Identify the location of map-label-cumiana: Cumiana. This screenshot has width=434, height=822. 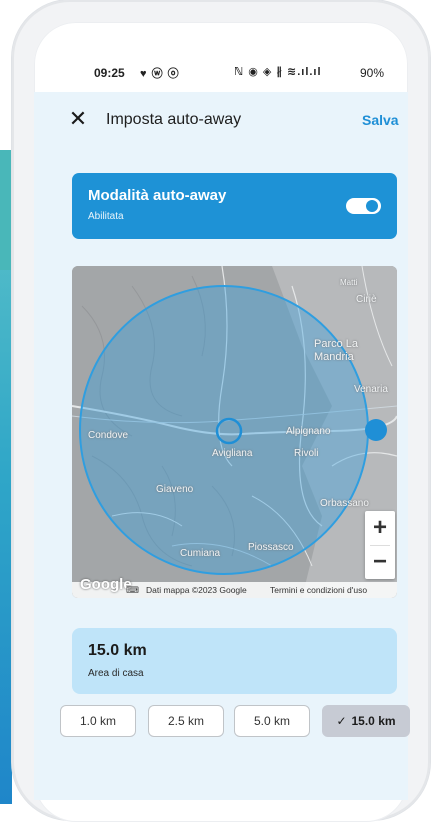
(200, 553).